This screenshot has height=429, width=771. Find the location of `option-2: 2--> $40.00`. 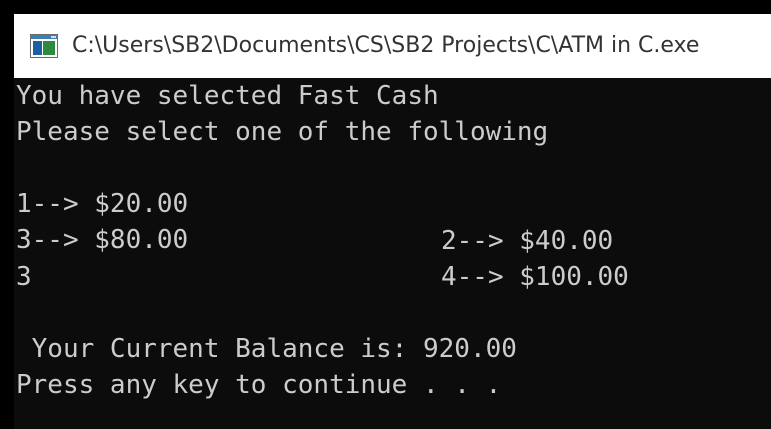

option-2: 2--> $40.00 is located at coordinates (527, 240).